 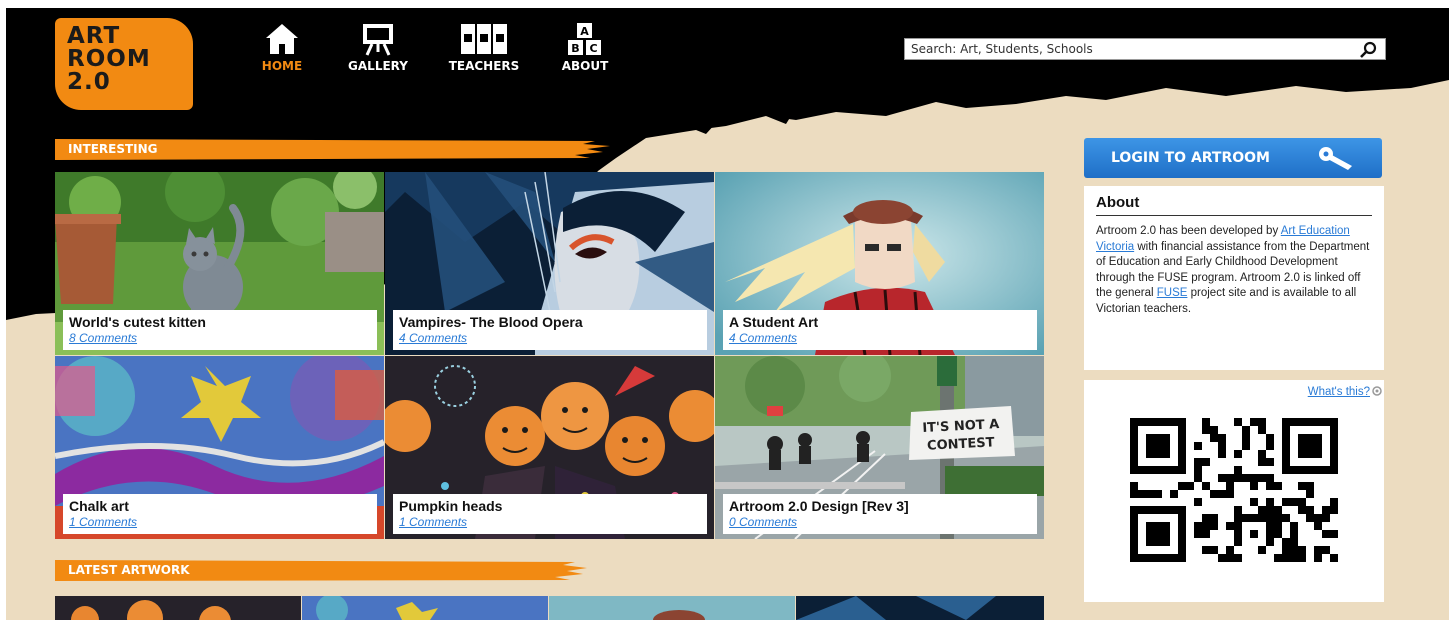 What do you see at coordinates (113, 149) in the screenshot?
I see `section-title-interesting: INTERESTING` at bounding box center [113, 149].